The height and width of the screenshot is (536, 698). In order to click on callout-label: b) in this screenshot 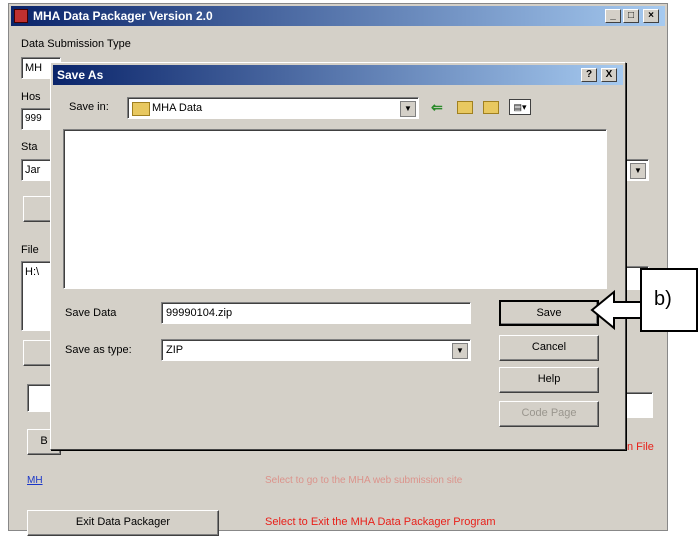, I will do `click(663, 299)`.